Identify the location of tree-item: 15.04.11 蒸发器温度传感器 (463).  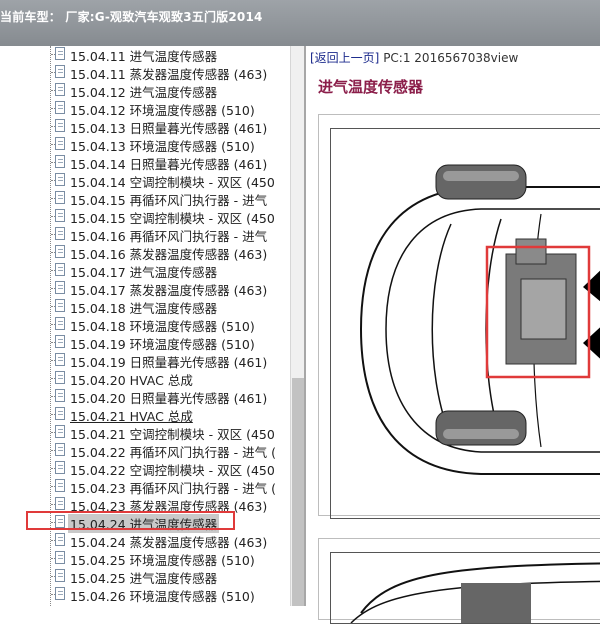
(145, 72).